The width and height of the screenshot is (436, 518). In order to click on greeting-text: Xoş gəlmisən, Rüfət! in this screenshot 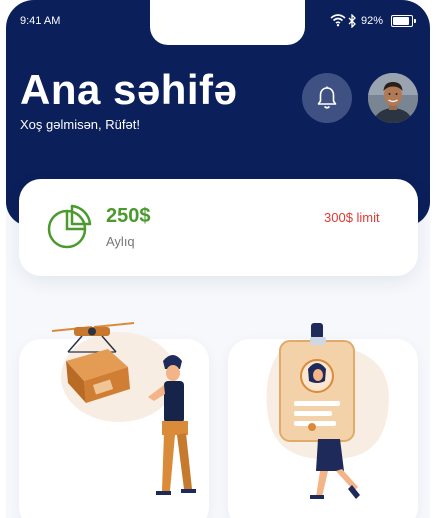, I will do `click(80, 124)`.